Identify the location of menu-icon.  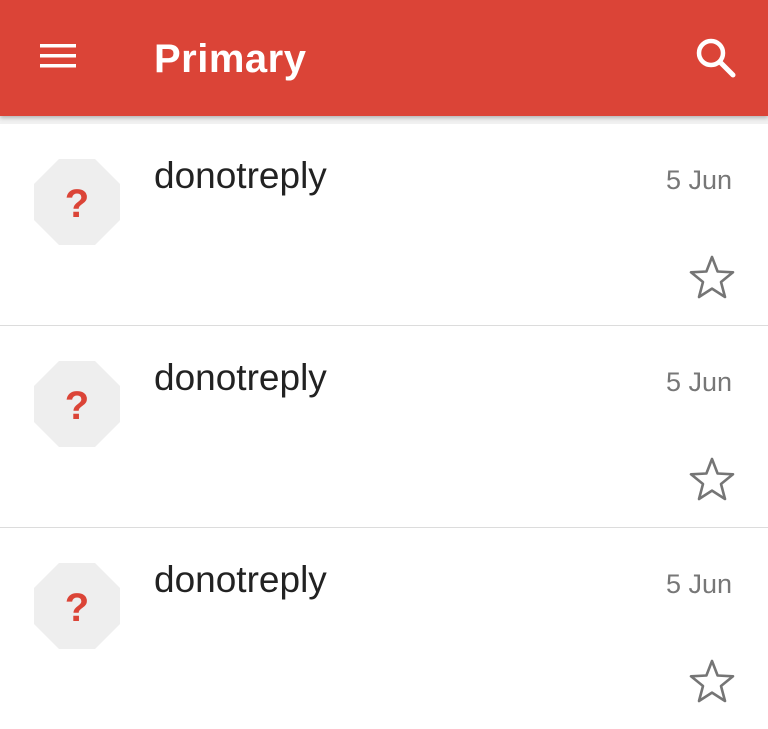
(58, 56).